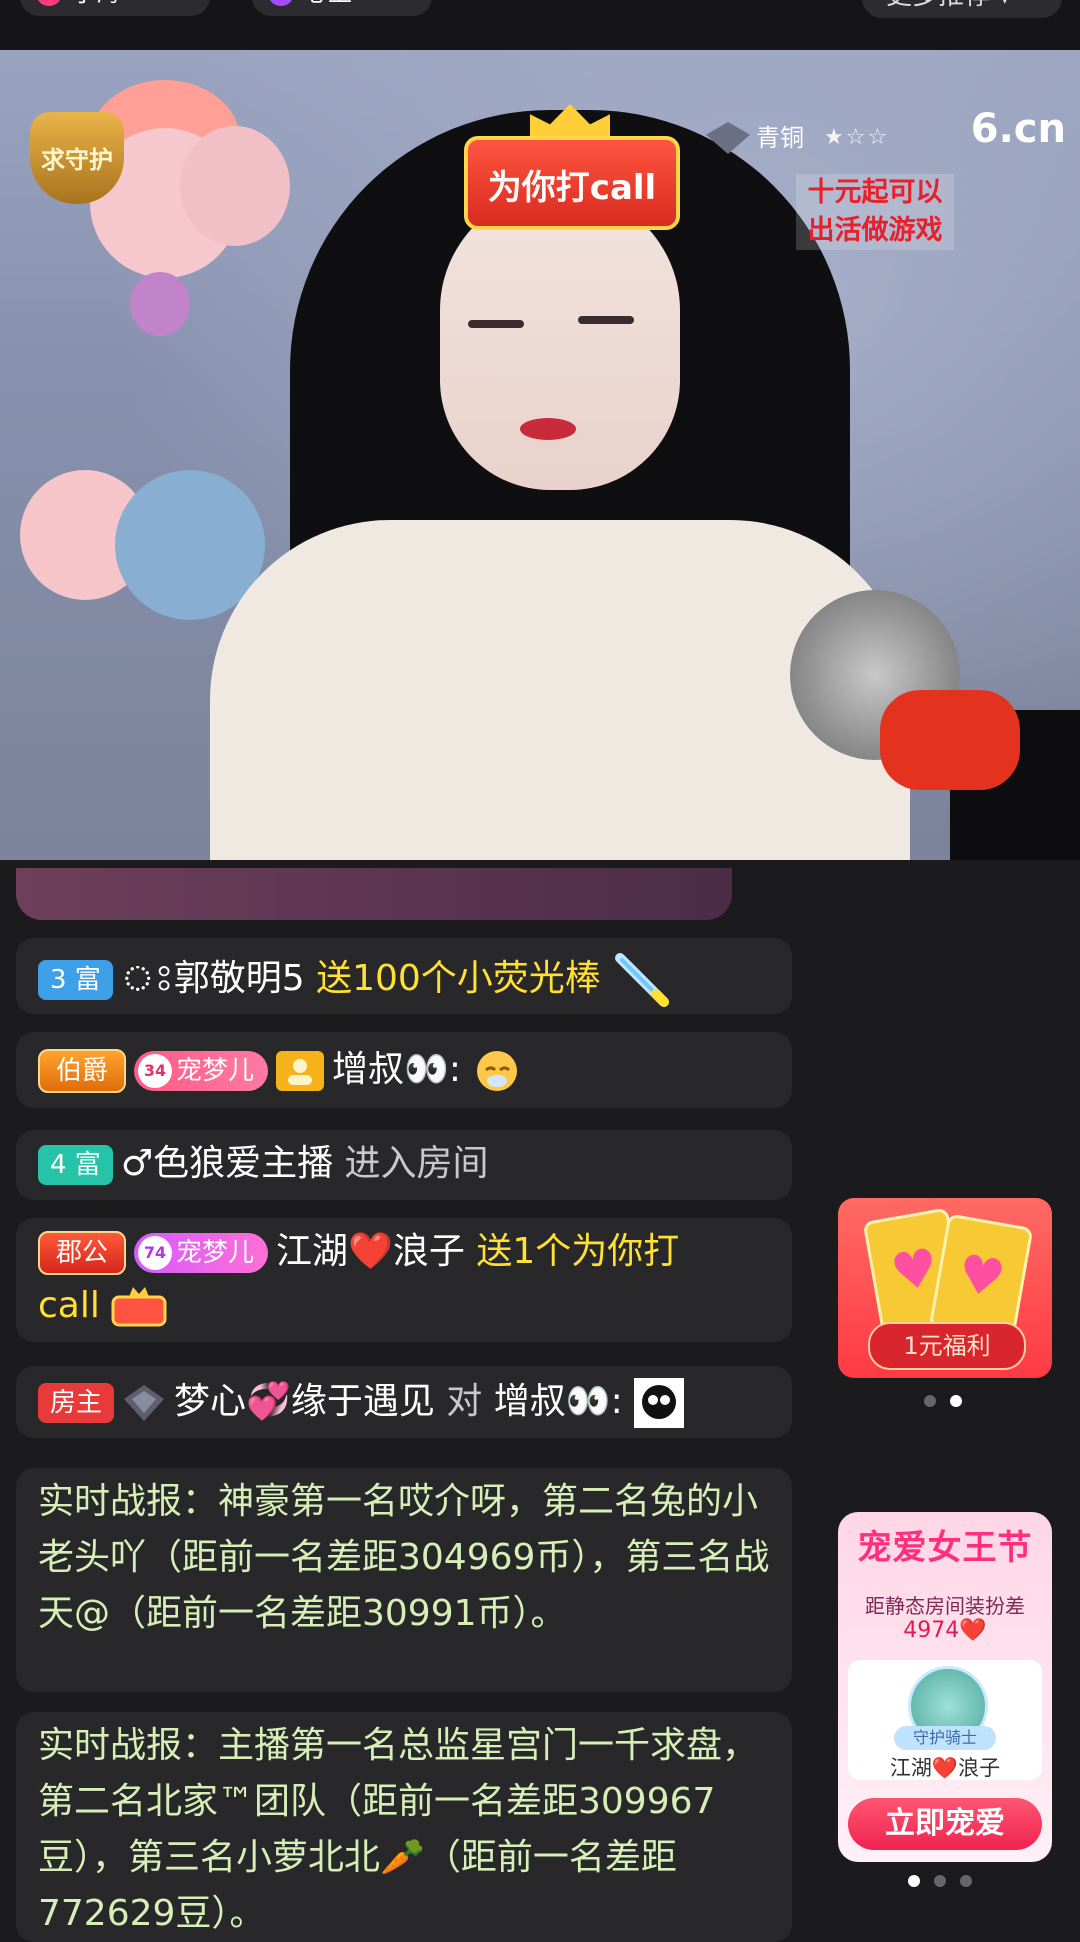 The image size is (1080, 1942). What do you see at coordinates (560, 340) in the screenshot?
I see `streamer-face` at bounding box center [560, 340].